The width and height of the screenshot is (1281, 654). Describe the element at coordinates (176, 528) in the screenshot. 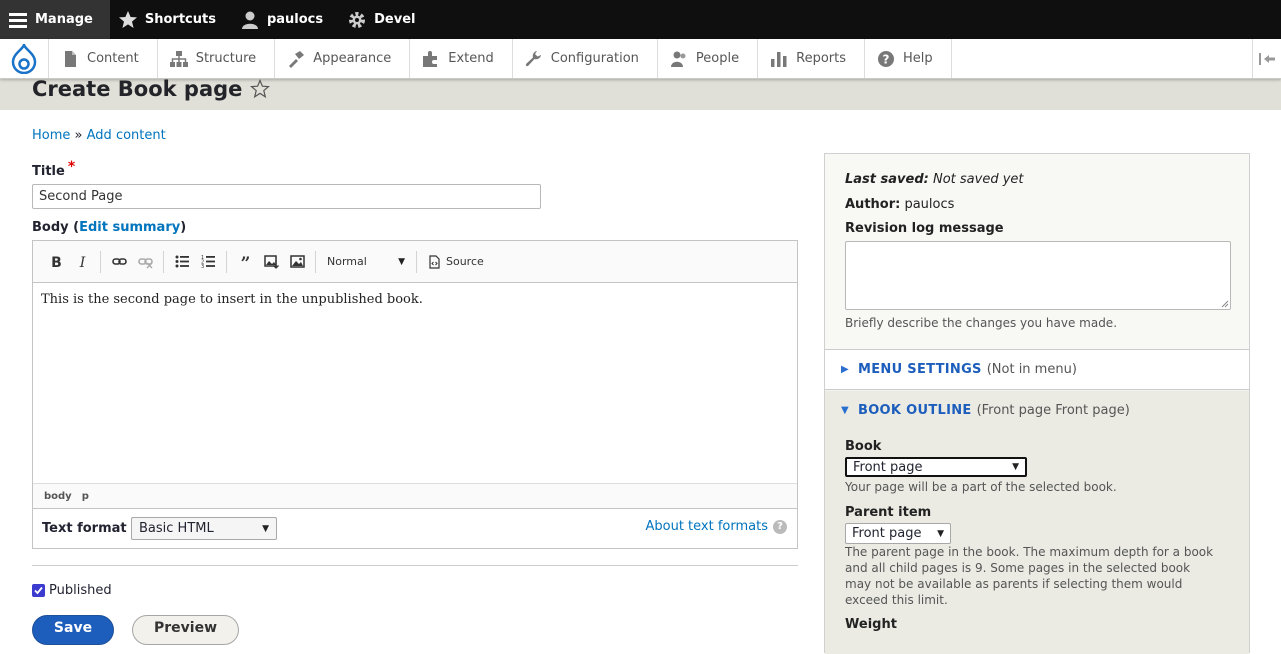

I see `text-format-value: Basic HTML` at that location.